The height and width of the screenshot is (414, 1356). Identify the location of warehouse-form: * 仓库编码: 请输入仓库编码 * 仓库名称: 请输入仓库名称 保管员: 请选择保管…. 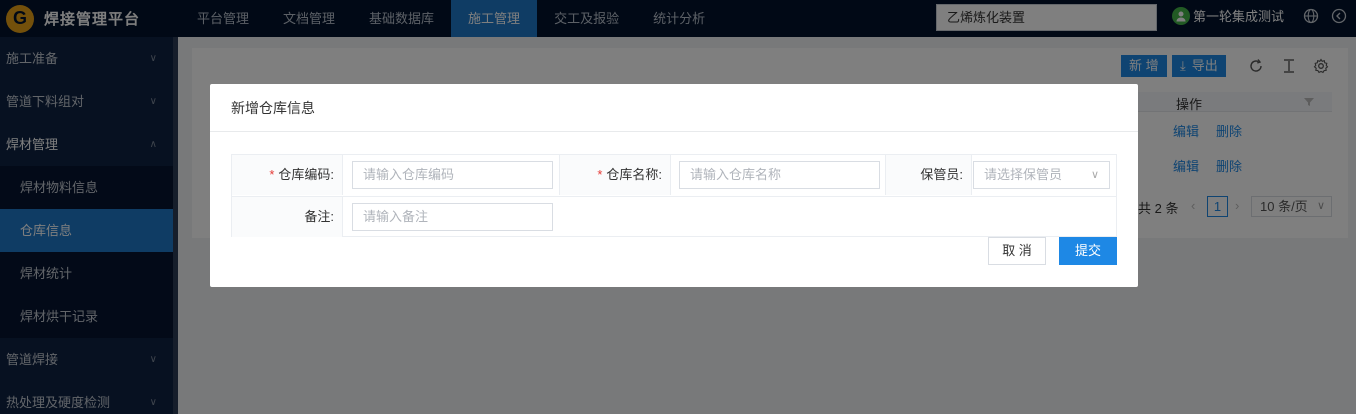
(674, 195).